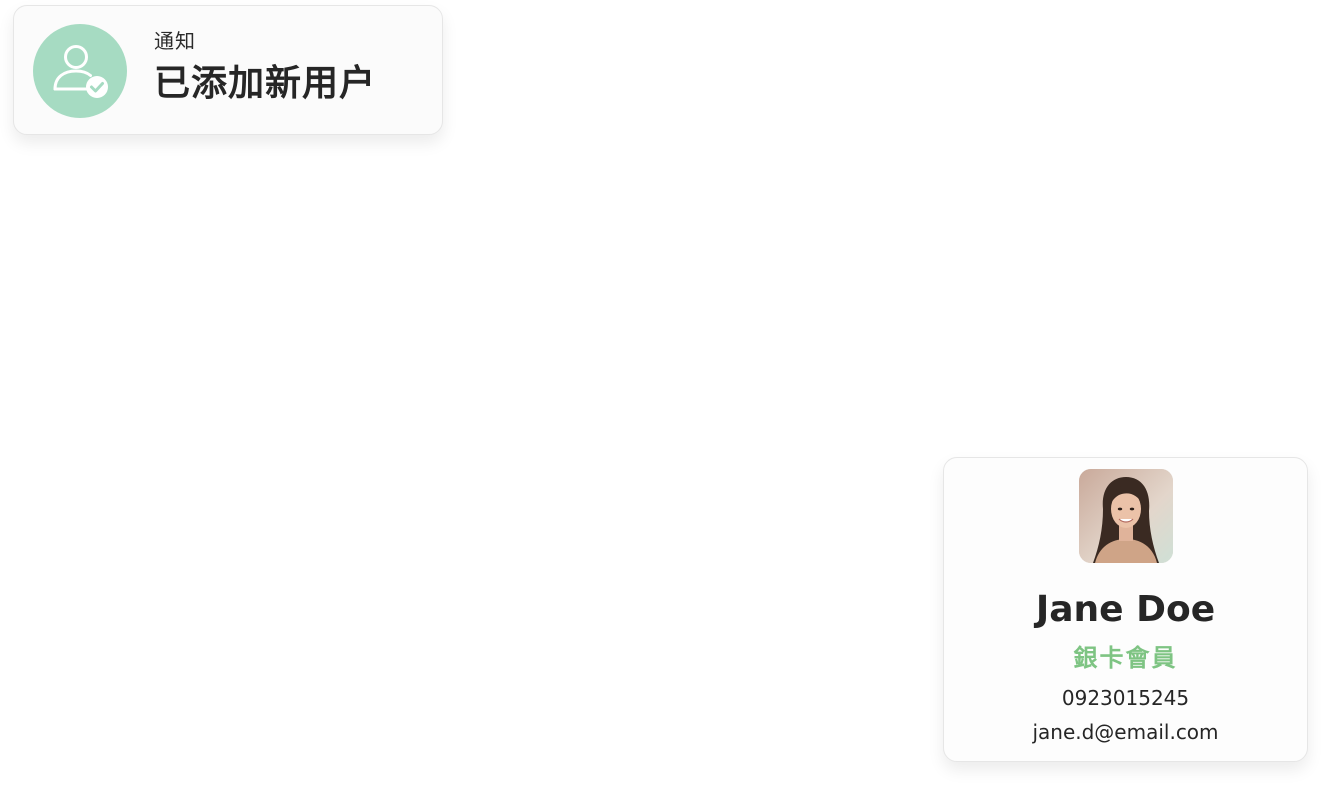 This screenshot has height=785, width=1322. I want to click on avatar, so click(1126, 516).